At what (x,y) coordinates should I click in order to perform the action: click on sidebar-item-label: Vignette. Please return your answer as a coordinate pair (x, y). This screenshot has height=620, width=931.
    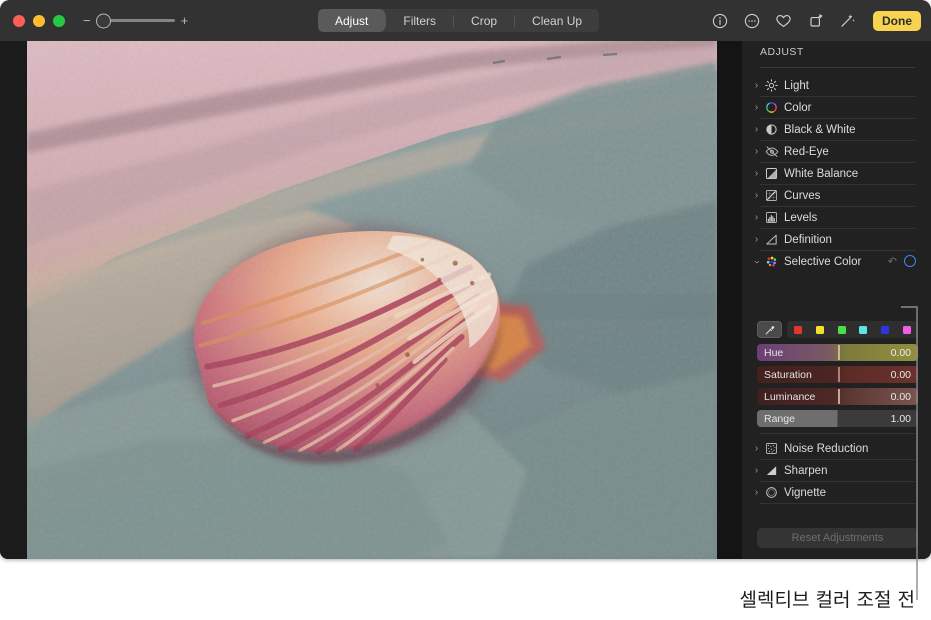
    Looking at the image, I should click on (805, 492).